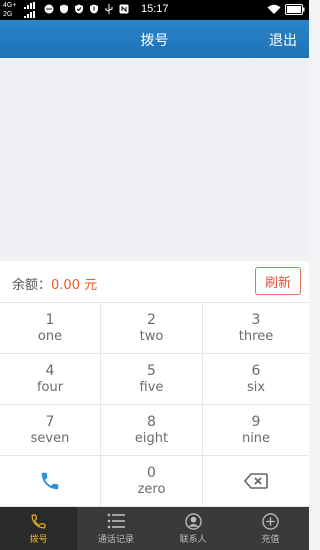 The height and width of the screenshot is (550, 320). Describe the element at coordinates (256, 370) in the screenshot. I see `key-digit: 6` at that location.